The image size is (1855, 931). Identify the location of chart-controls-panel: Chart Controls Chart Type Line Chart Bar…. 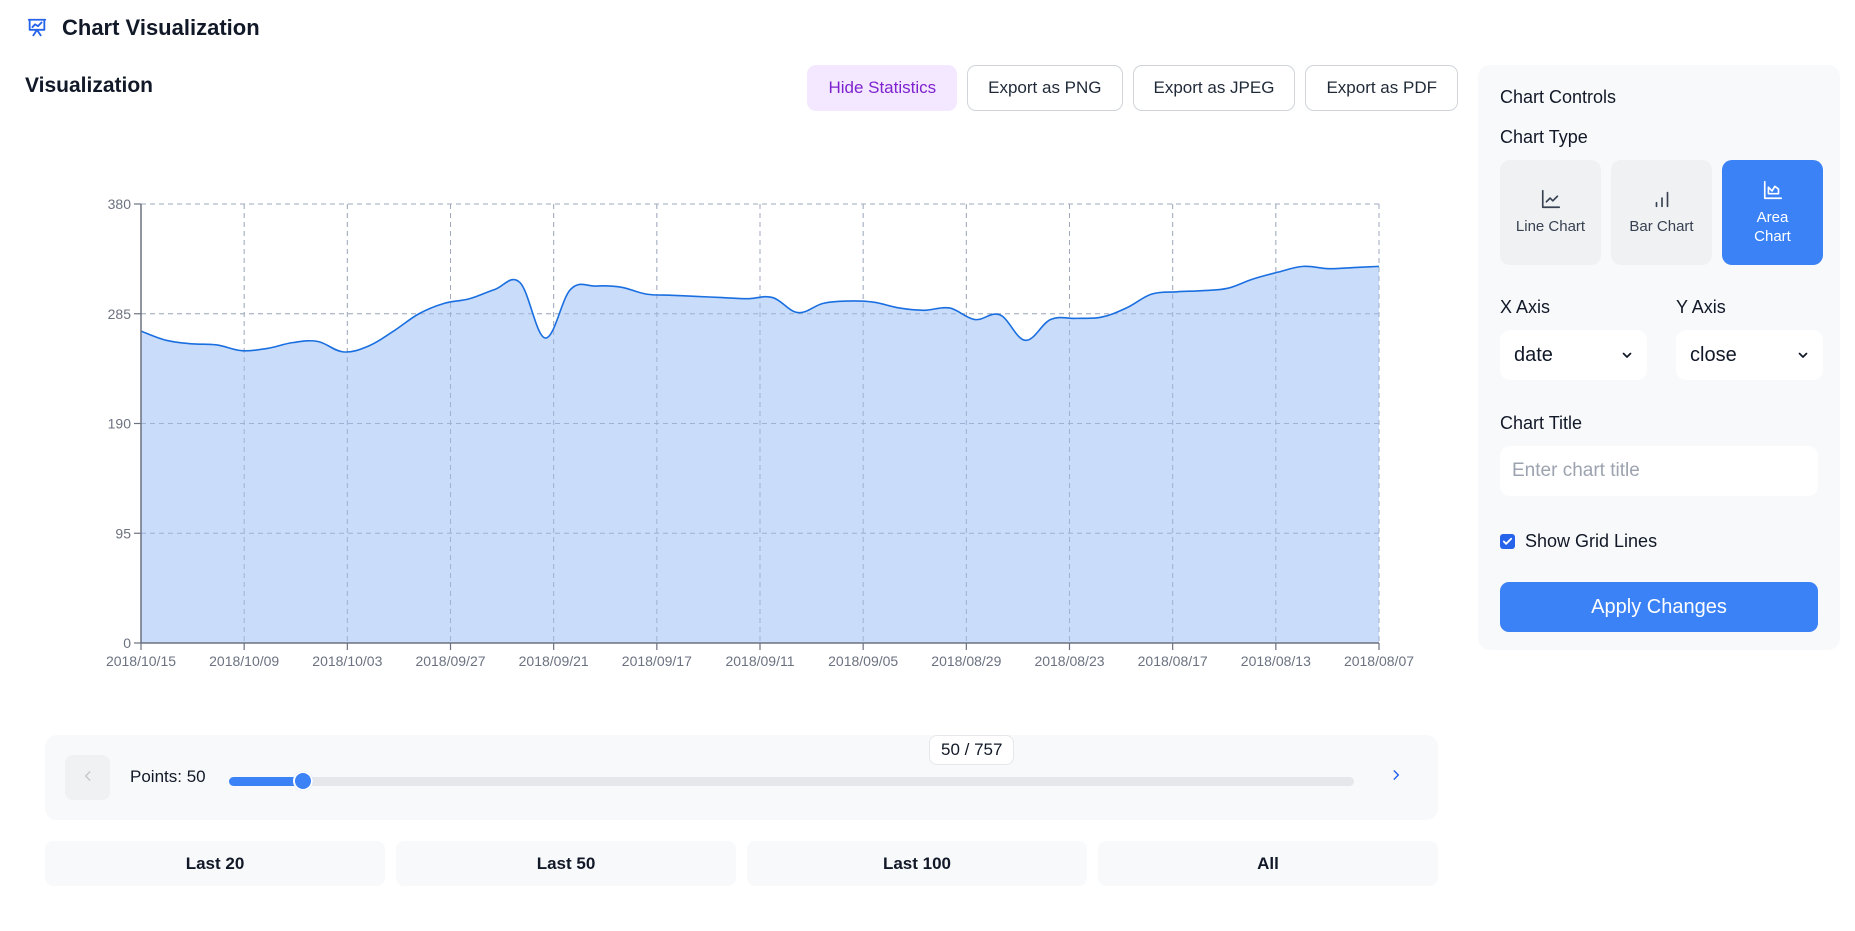
(1659, 357).